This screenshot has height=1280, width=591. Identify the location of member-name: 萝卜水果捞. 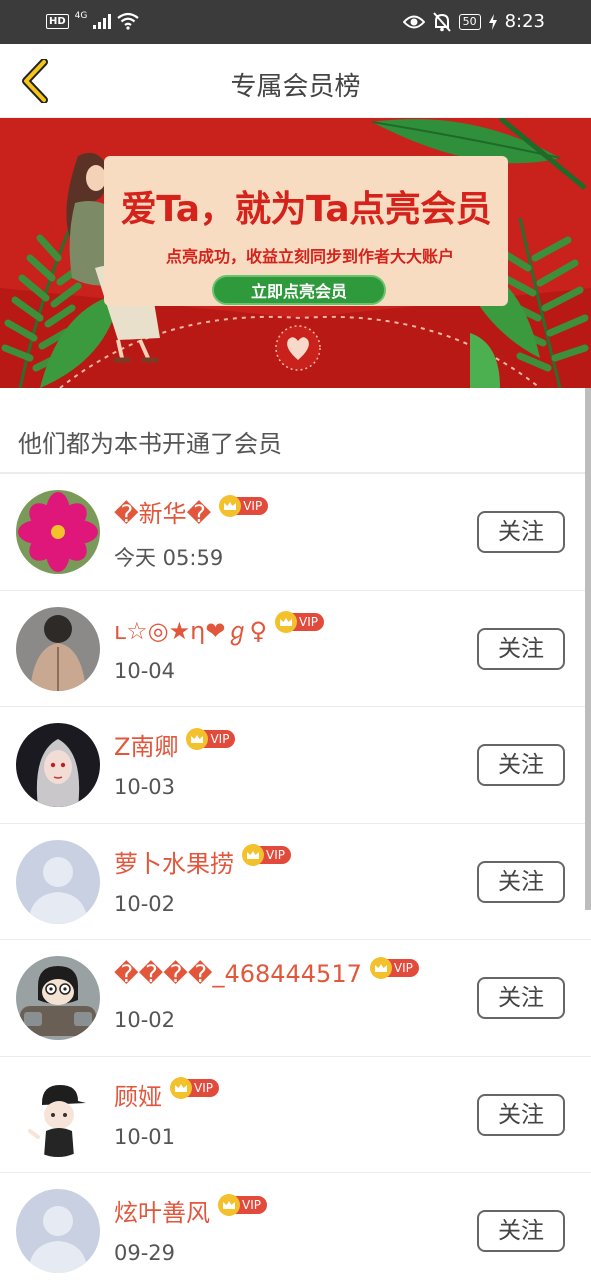
(174, 861).